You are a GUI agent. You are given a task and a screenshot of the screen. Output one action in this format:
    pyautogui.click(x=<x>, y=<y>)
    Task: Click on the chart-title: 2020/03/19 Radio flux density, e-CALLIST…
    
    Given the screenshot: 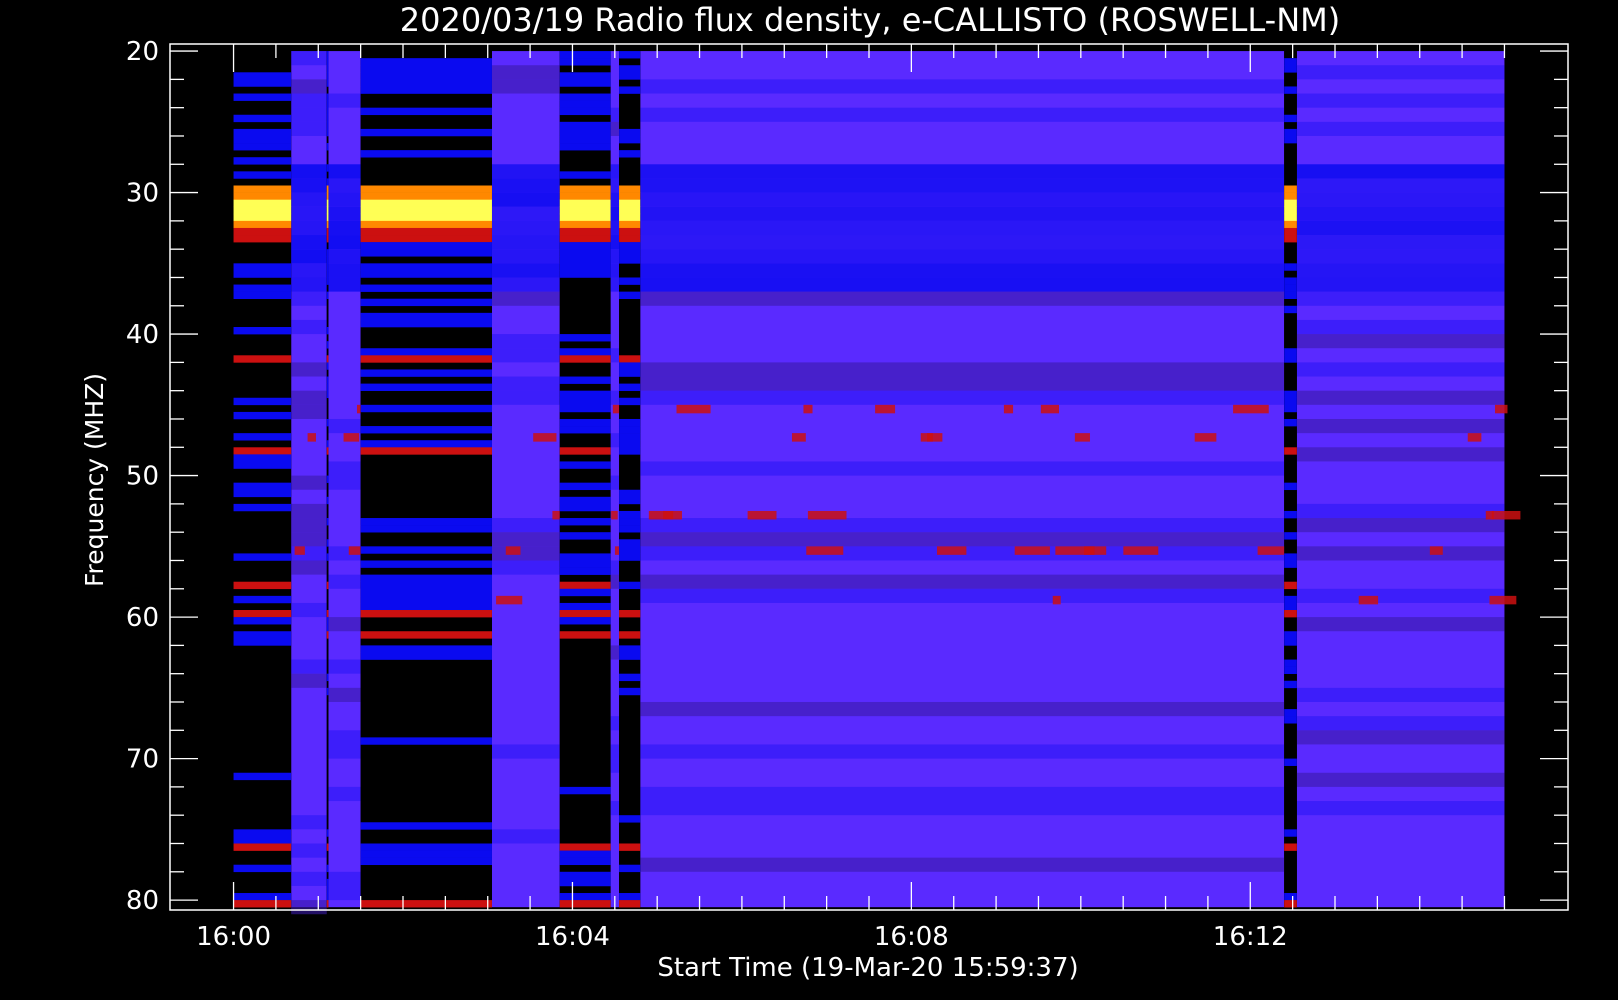 What is the action you would take?
    pyautogui.click(x=870, y=20)
    